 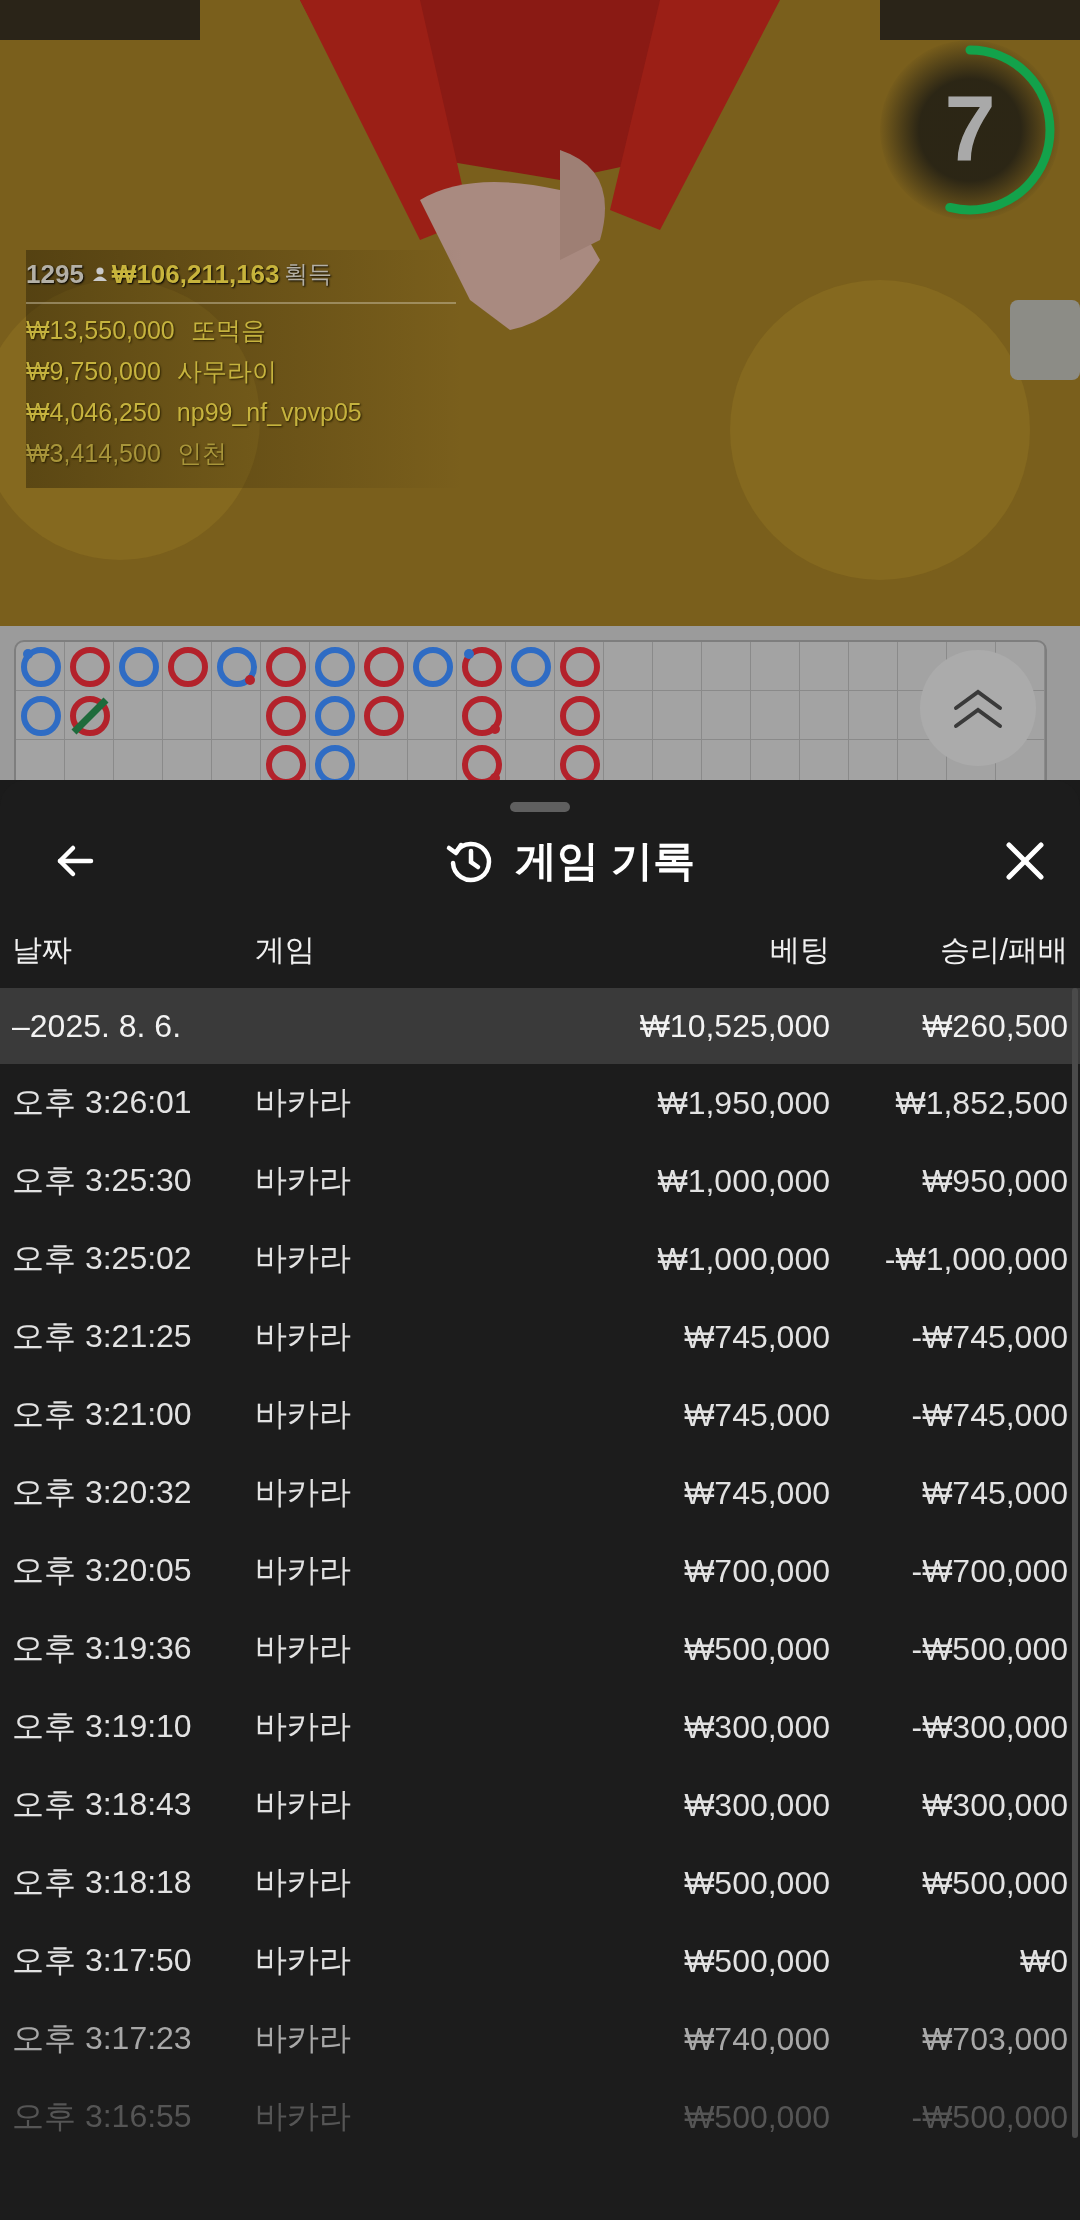 I want to click on table-cell-text: ₩1,852,500, so click(x=981, y=1103).